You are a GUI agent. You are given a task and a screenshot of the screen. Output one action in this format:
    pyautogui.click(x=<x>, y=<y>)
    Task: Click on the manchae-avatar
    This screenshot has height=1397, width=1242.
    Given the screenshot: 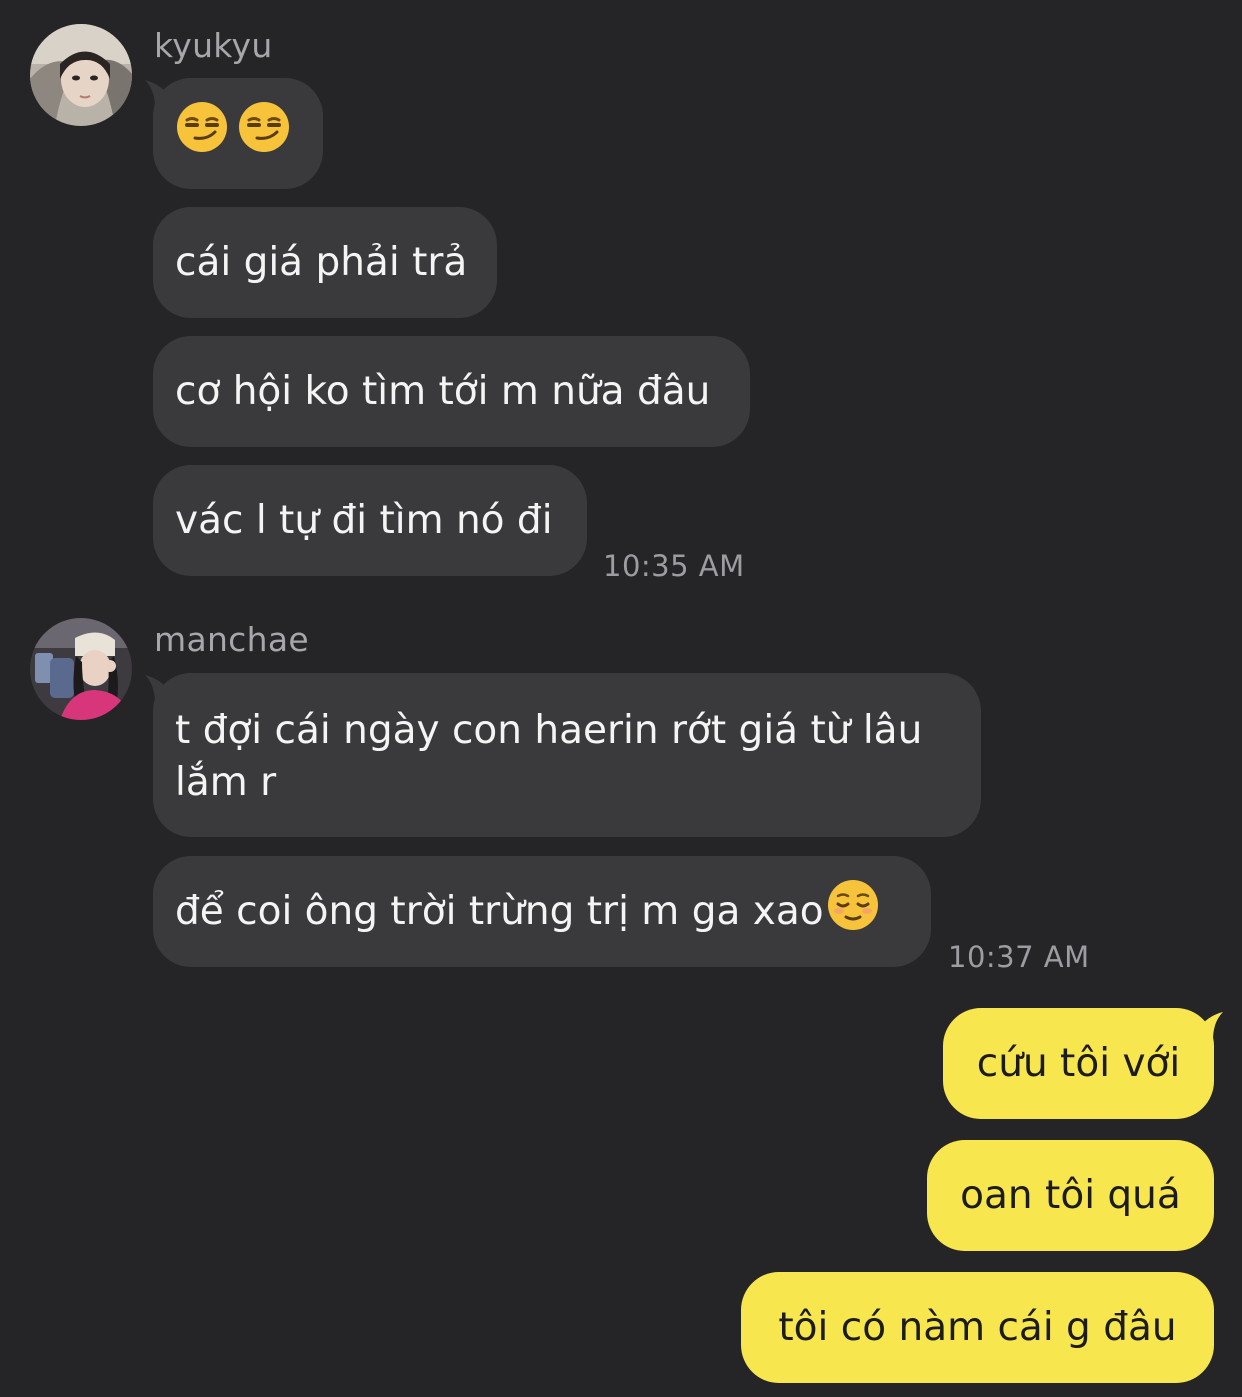 What is the action you would take?
    pyautogui.click(x=81, y=669)
    